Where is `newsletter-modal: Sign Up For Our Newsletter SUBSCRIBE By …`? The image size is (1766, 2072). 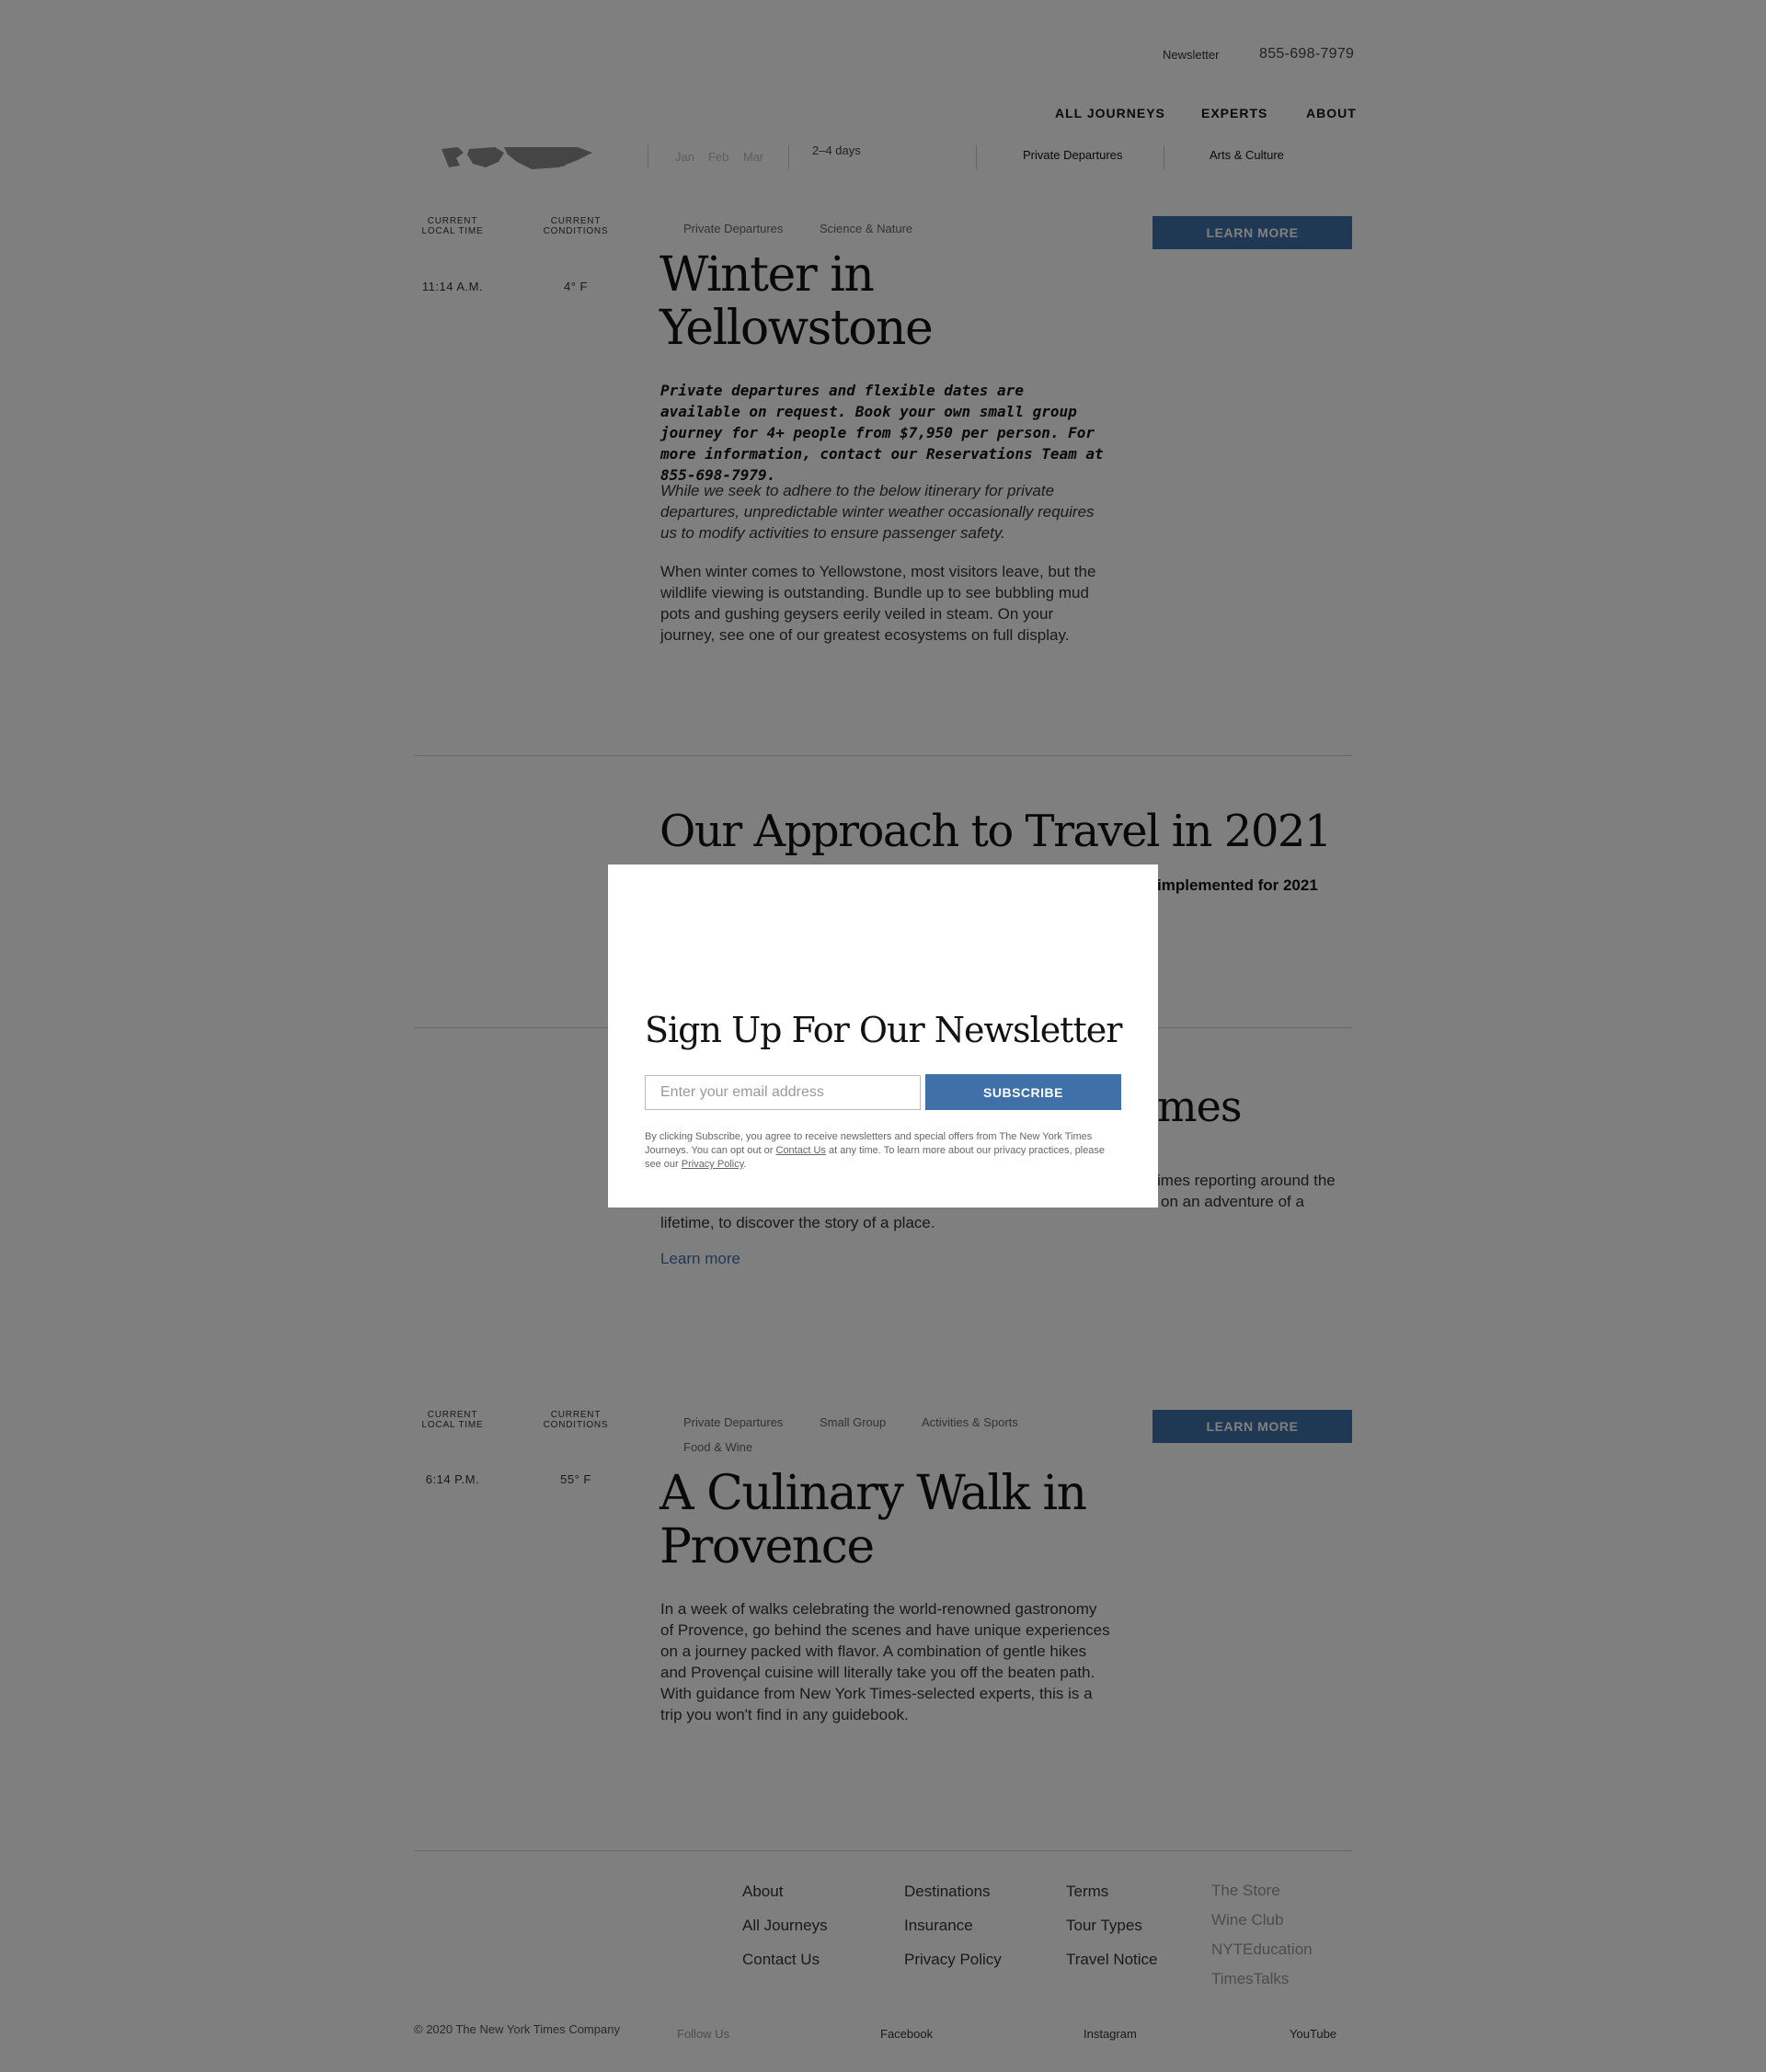
newsletter-modal: Sign Up For Our Newsletter SUBSCRIBE By … is located at coordinates (883, 1036).